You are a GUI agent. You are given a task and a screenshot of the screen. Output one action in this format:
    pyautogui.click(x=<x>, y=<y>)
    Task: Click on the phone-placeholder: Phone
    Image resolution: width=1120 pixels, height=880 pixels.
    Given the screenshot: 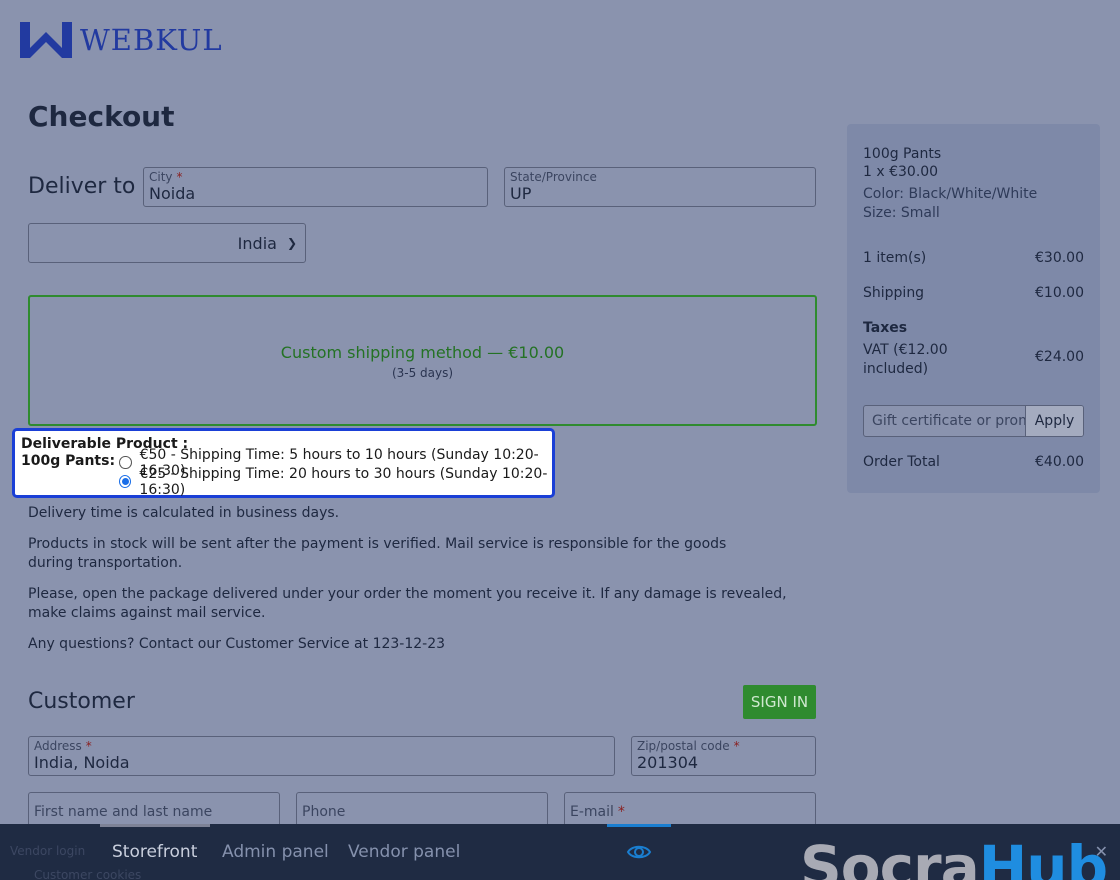 What is the action you would take?
    pyautogui.click(x=324, y=812)
    